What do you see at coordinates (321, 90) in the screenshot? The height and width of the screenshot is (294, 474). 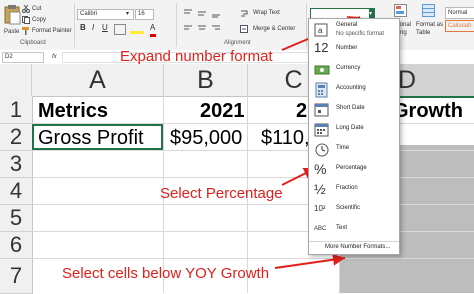 I see `accounting-icon` at bounding box center [321, 90].